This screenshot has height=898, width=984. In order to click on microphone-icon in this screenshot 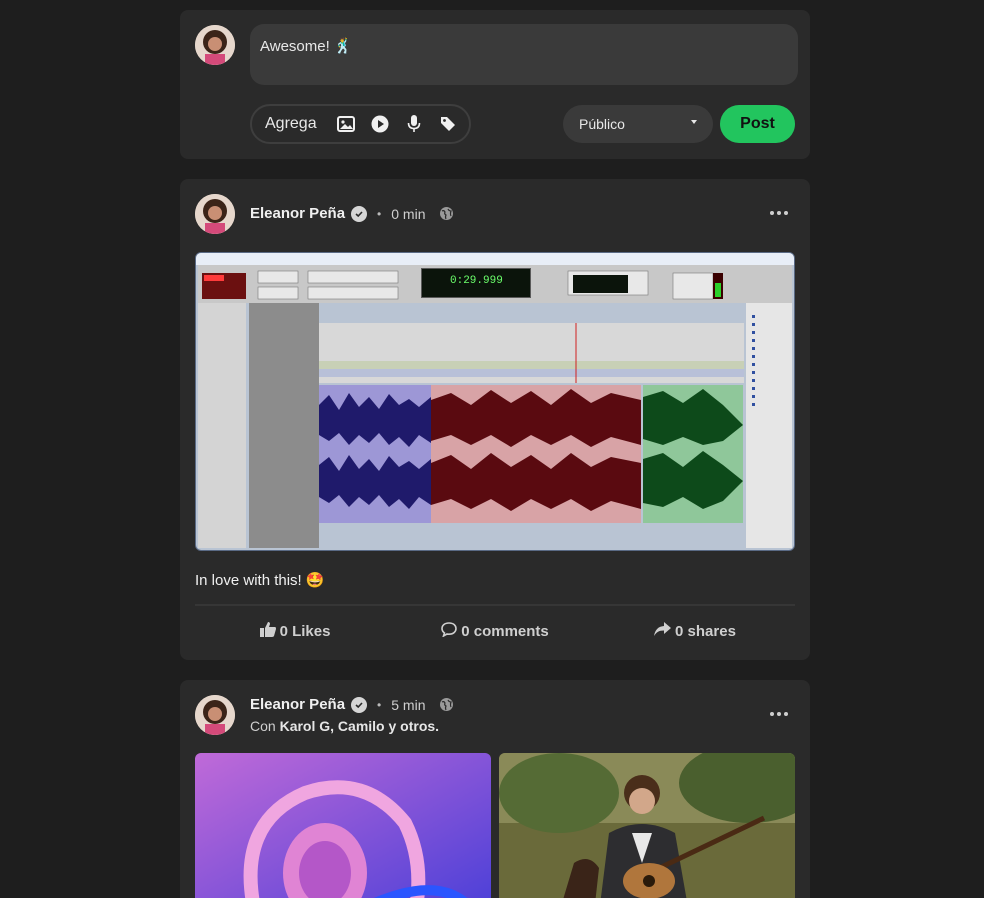, I will do `click(414, 124)`.